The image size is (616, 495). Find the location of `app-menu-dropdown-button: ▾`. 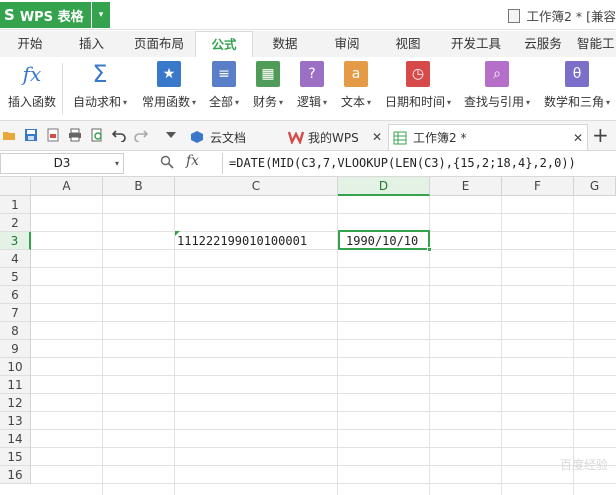

app-menu-dropdown-button: ▾ is located at coordinates (101, 15).